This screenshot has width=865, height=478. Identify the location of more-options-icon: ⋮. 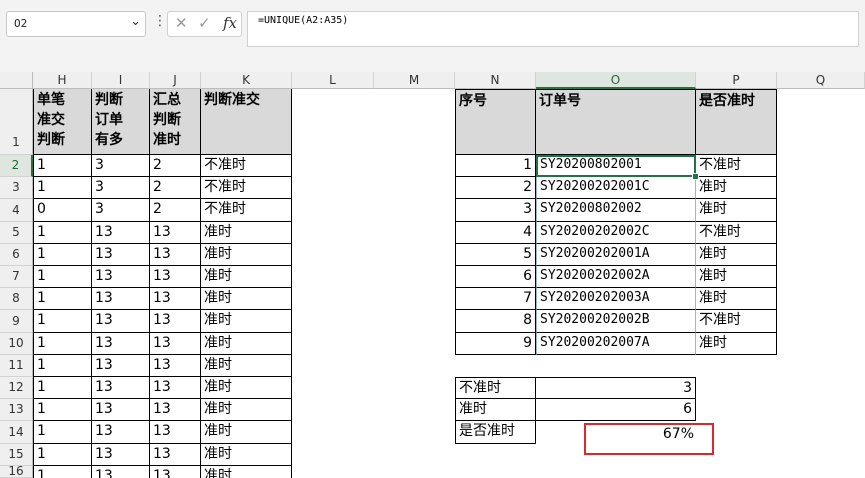
(160, 21).